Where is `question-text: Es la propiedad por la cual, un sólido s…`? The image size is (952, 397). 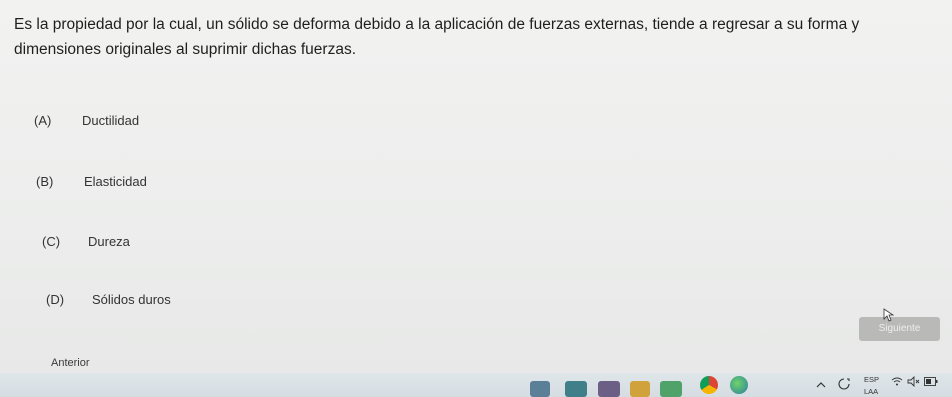
question-text: Es la propiedad por la cual, un sólido s… is located at coordinates (437, 37).